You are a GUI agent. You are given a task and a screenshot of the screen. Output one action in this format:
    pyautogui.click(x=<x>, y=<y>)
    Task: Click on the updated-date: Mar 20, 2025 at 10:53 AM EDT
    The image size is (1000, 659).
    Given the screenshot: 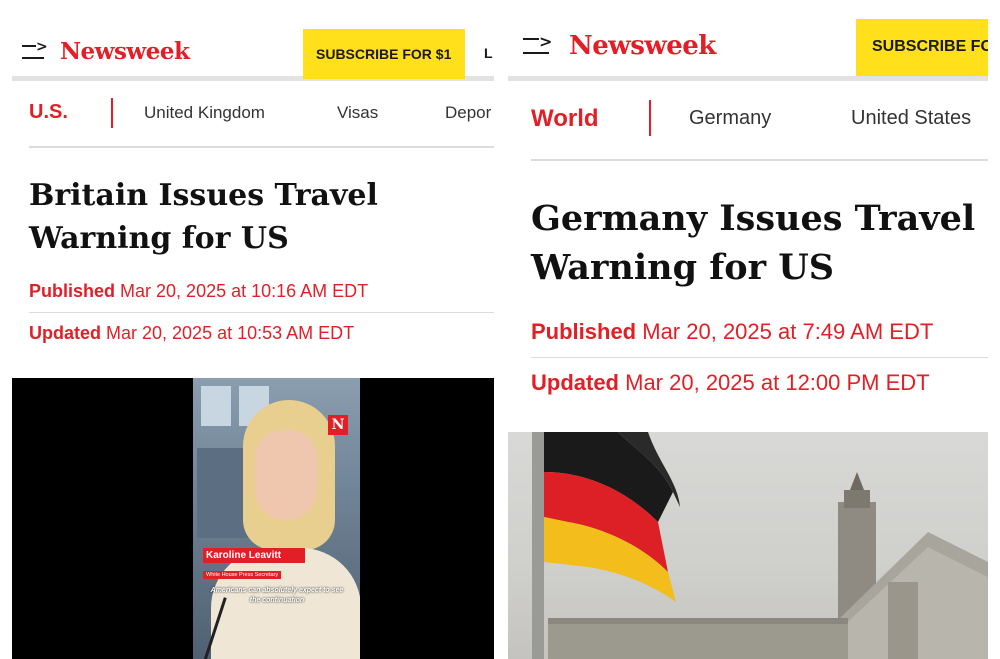 What is the action you would take?
    pyautogui.click(x=230, y=333)
    